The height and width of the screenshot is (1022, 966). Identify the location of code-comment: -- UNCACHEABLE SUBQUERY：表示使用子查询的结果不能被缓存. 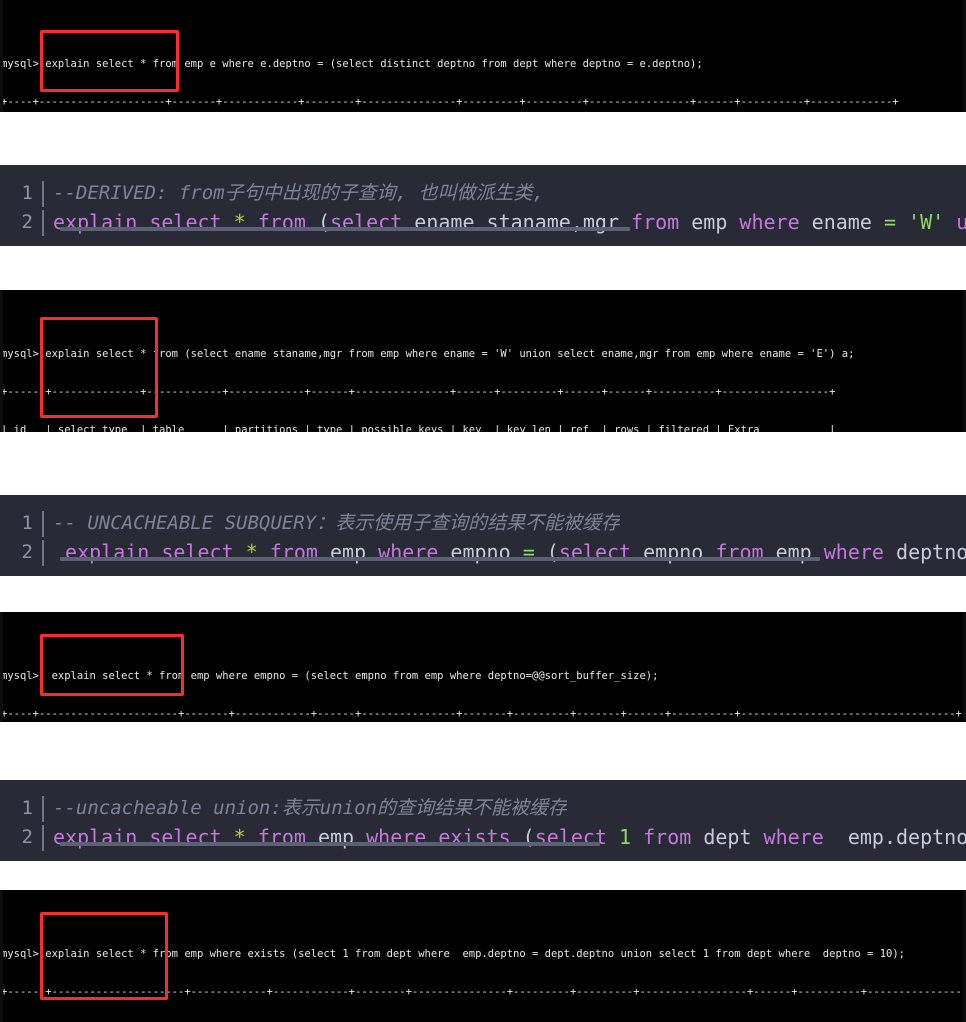
(337, 523).